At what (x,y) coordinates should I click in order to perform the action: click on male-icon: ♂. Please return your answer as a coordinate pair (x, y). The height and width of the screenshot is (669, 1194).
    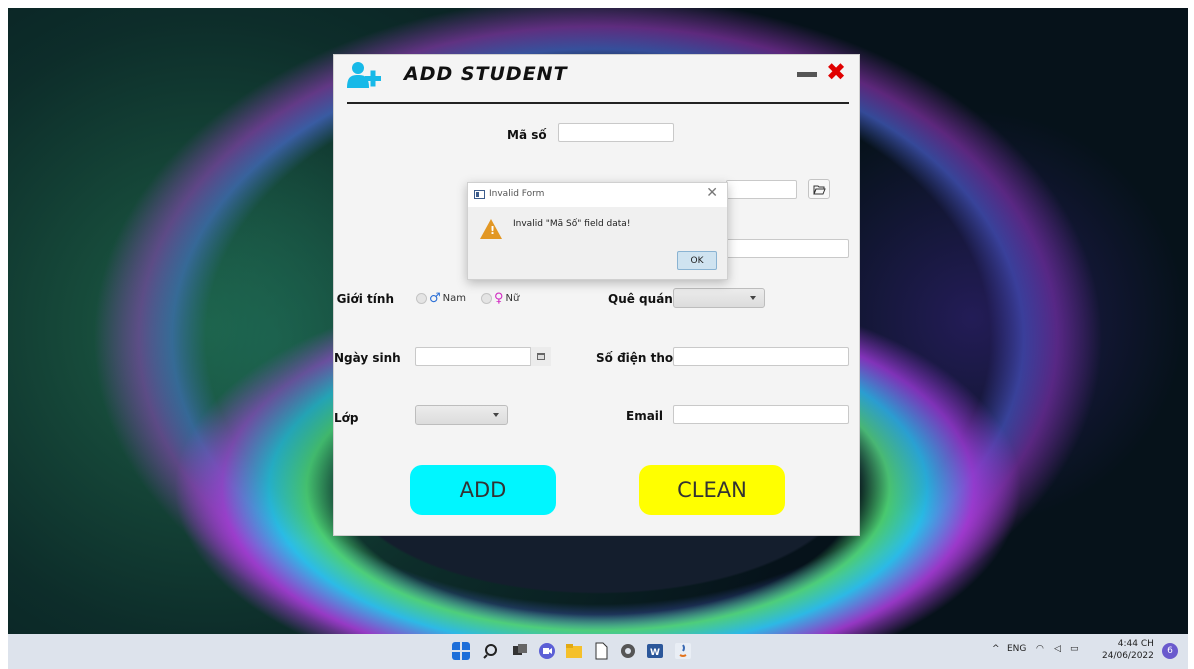
    Looking at the image, I should click on (435, 298).